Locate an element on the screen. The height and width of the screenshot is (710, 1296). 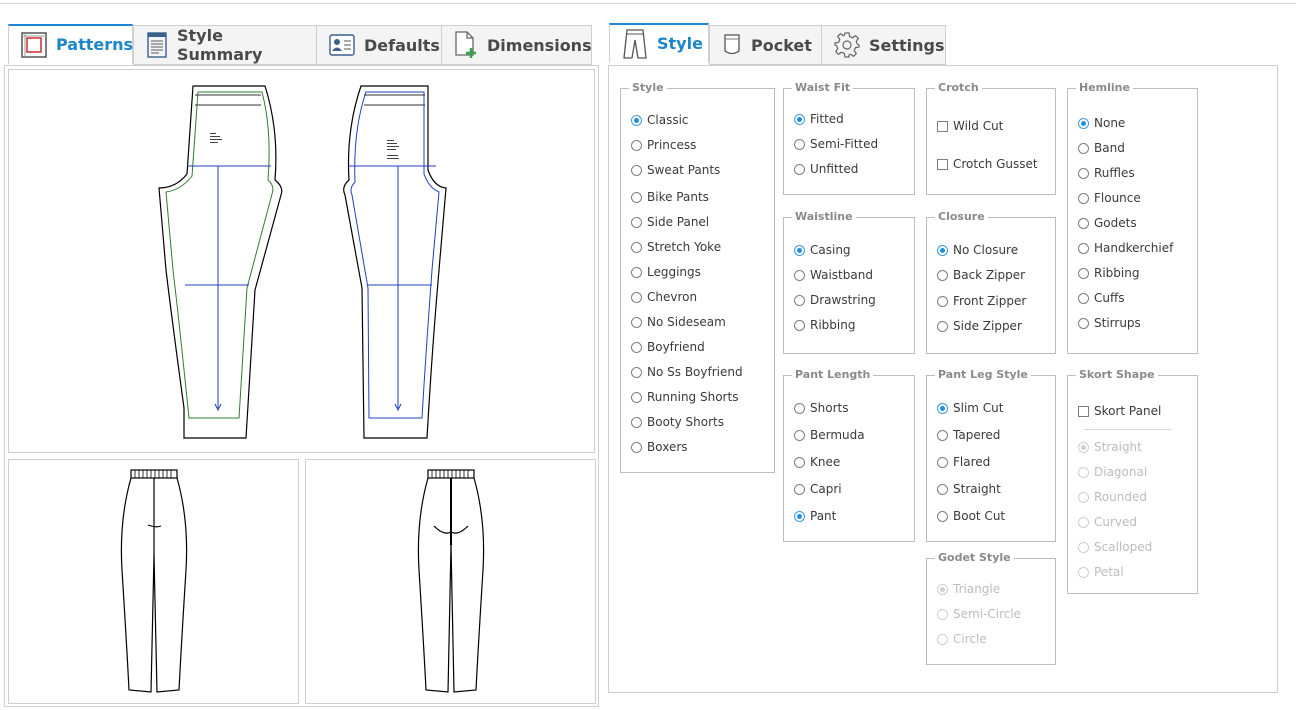
skort-panel-checkbox-option: Skort Panel is located at coordinates (1119, 411).